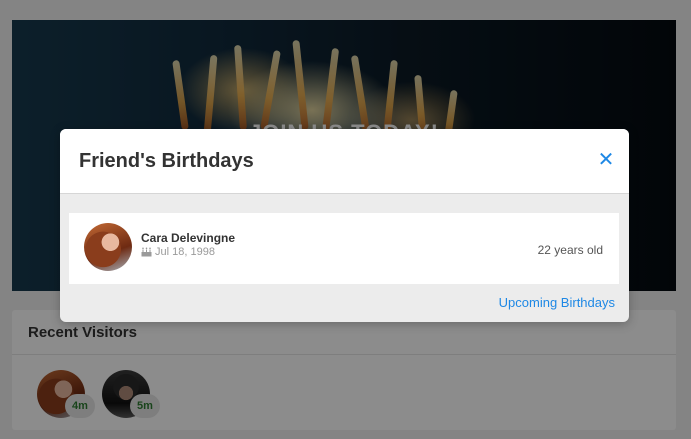  Describe the element at coordinates (344, 161) in the screenshot. I see `modal-header: Friend's Birthdays ✕` at that location.